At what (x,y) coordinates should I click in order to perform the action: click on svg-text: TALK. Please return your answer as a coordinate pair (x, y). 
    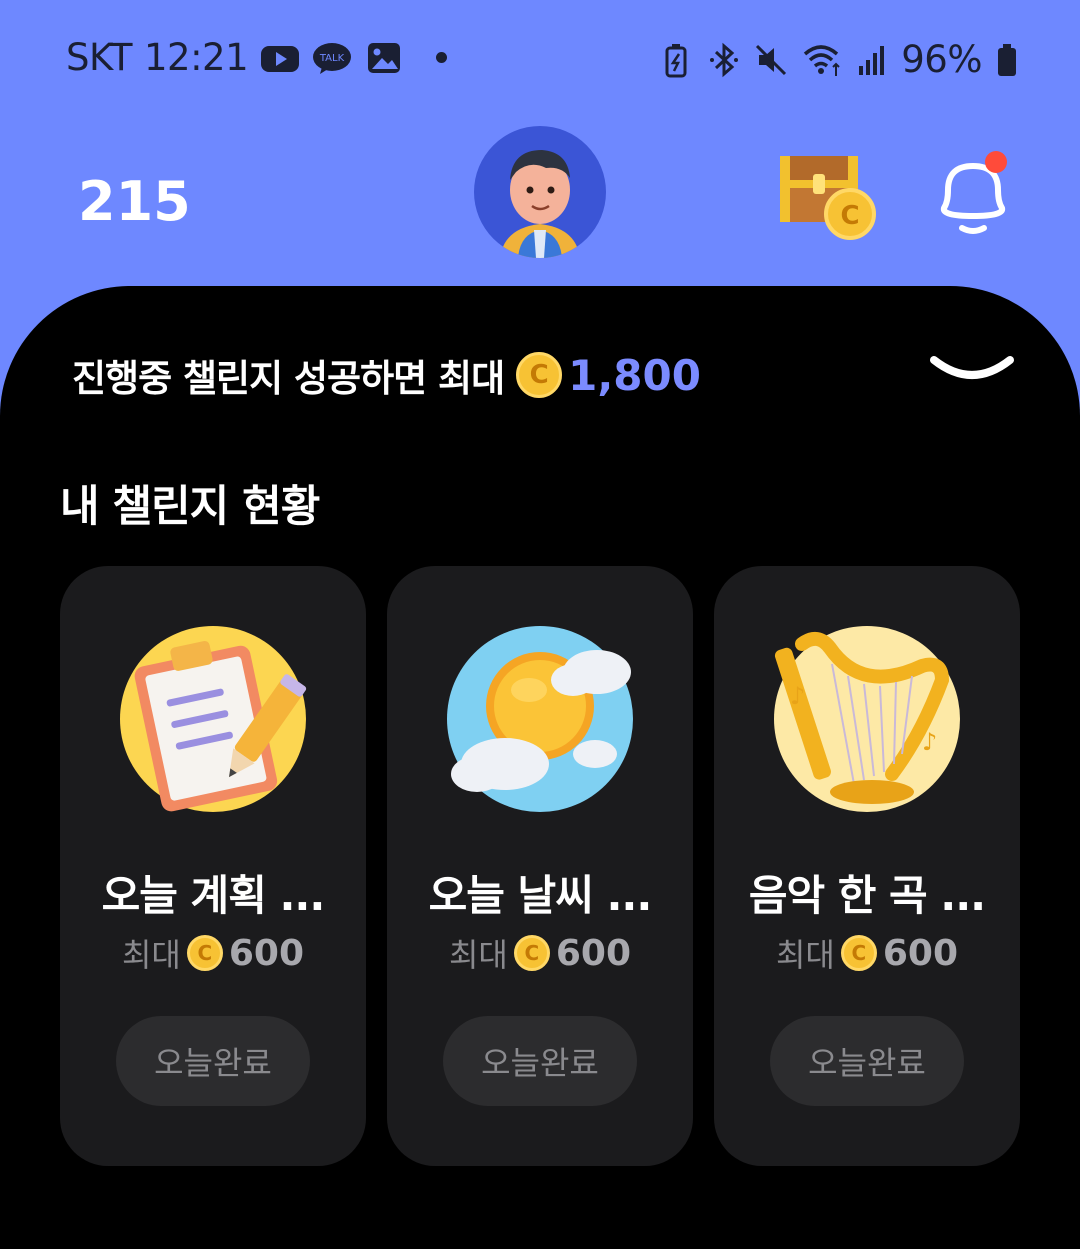
    Looking at the image, I should click on (332, 58).